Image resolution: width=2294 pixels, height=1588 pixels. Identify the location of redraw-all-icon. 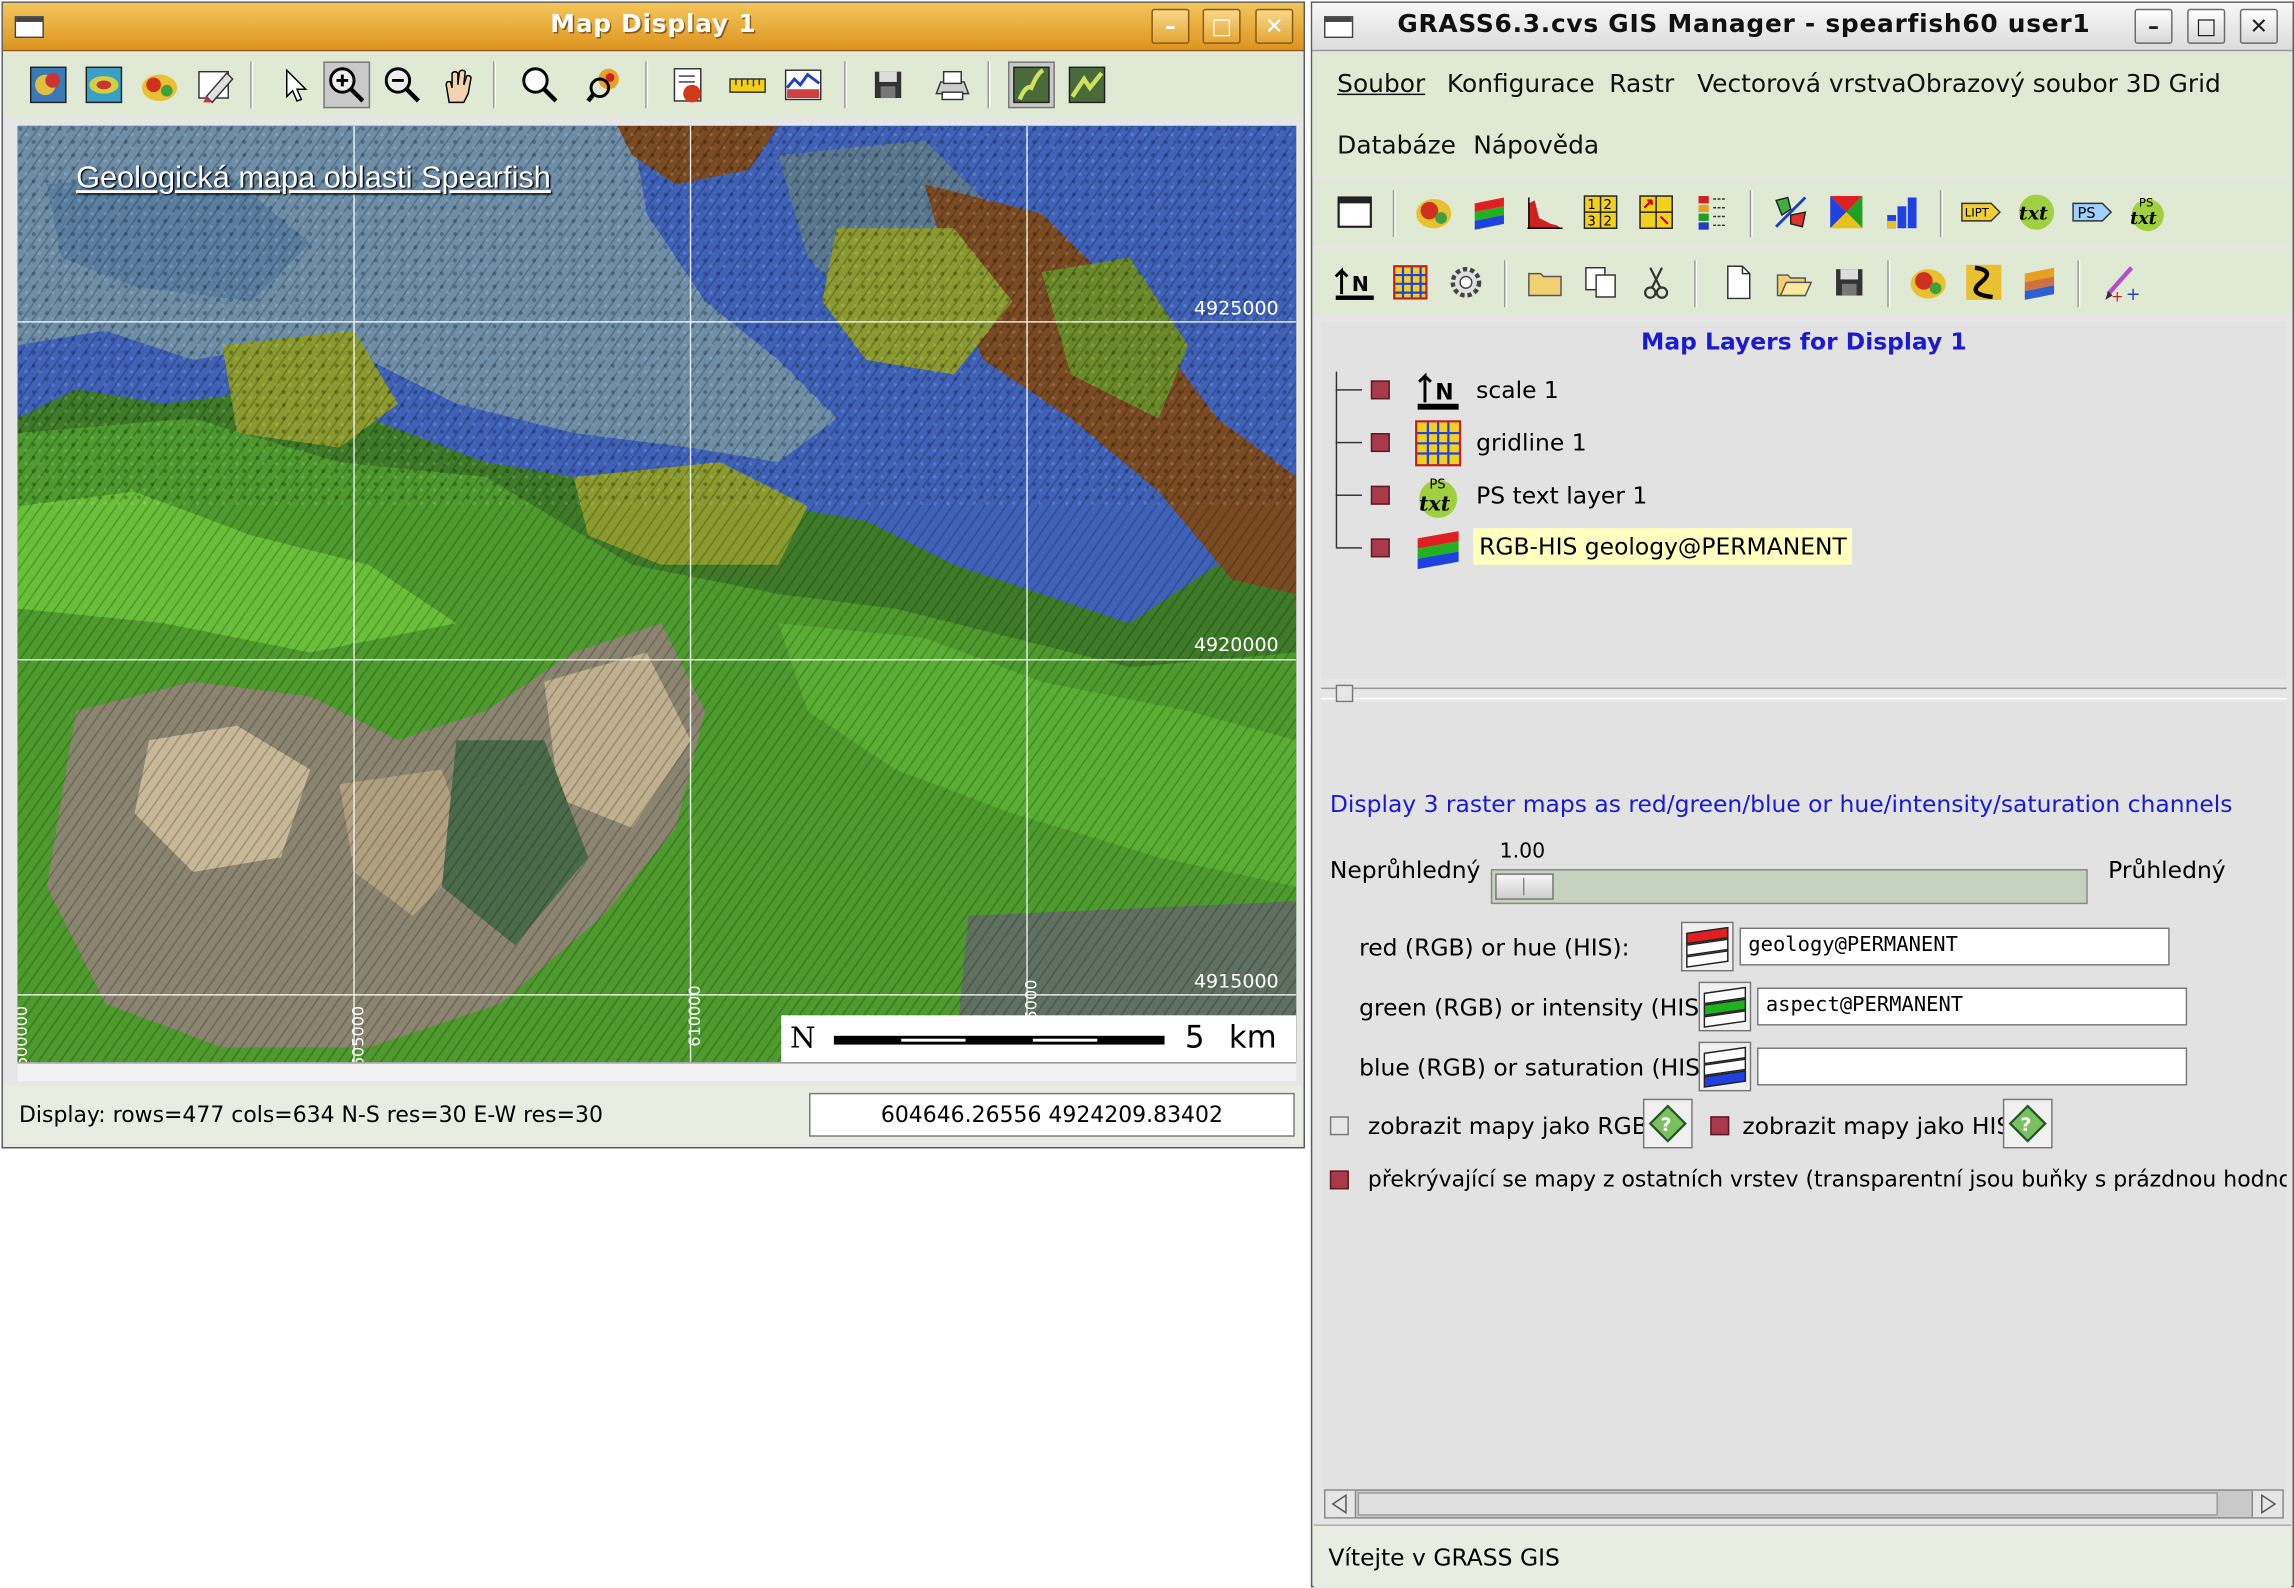
(103, 84).